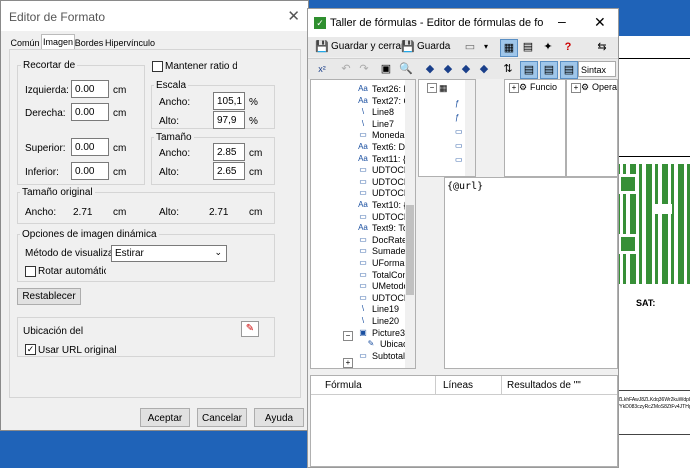 This screenshot has height=468, width=690. What do you see at coordinates (386, 69) in the screenshot?
I see `bookmark-icon: ▣` at bounding box center [386, 69].